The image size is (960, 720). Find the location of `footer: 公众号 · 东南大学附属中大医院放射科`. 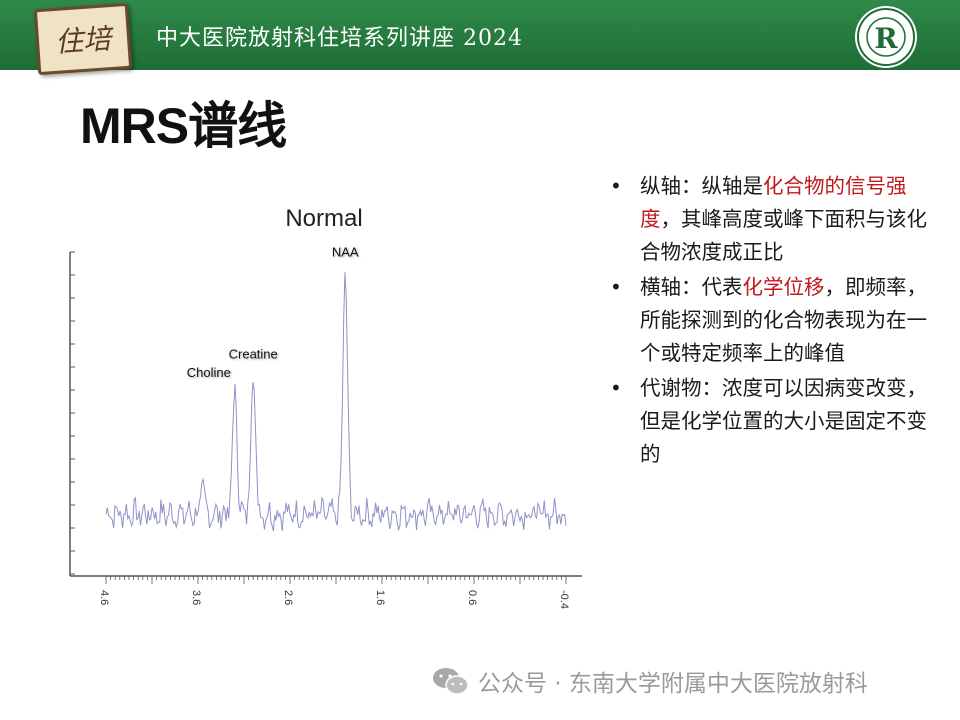

footer: 公众号 · 东南大学附属中大医院放射科 is located at coordinates (650, 681).